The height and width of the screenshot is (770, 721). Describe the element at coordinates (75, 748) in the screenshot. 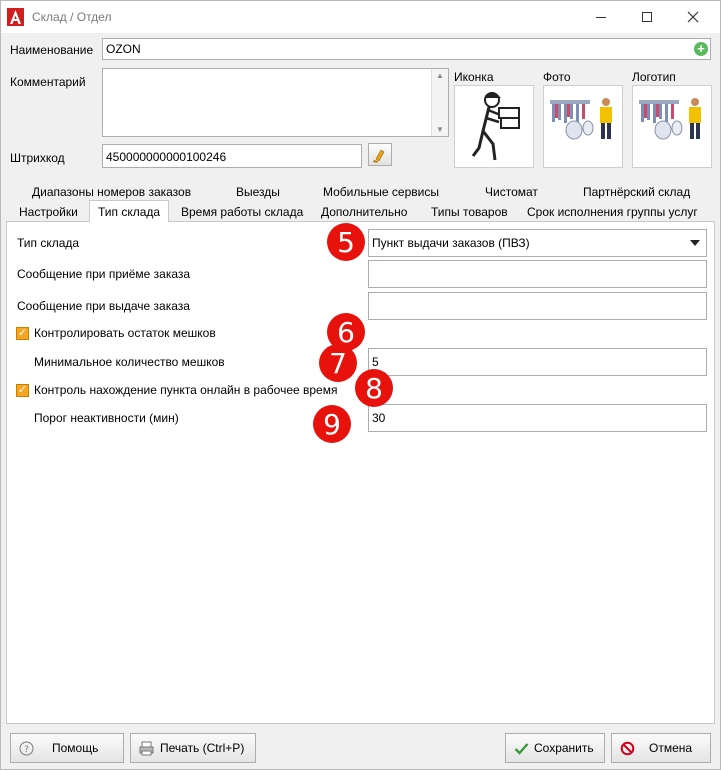

I see `help-button-label: Помощь` at that location.